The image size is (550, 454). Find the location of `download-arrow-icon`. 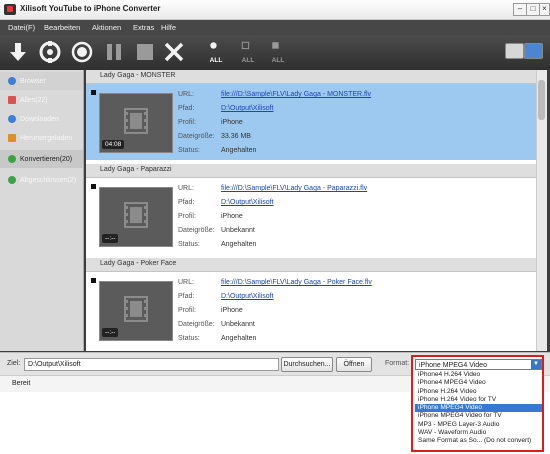

download-arrow-icon is located at coordinates (18, 52).